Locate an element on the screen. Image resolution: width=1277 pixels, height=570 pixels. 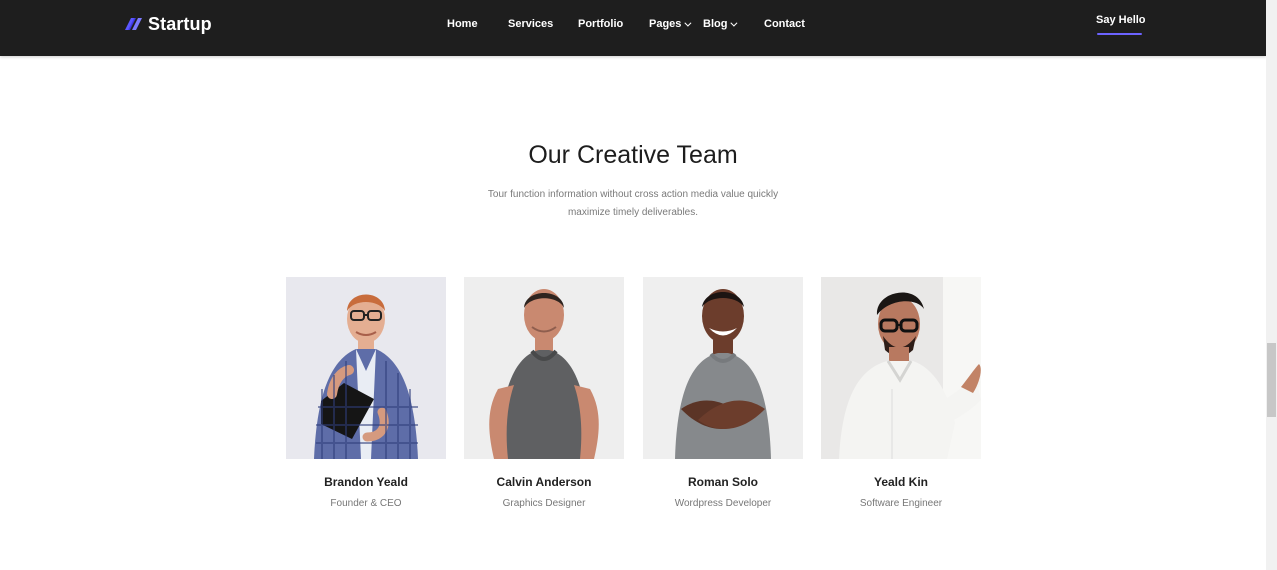
nav-pages-dropdown: Pages is located at coordinates (676, 24).